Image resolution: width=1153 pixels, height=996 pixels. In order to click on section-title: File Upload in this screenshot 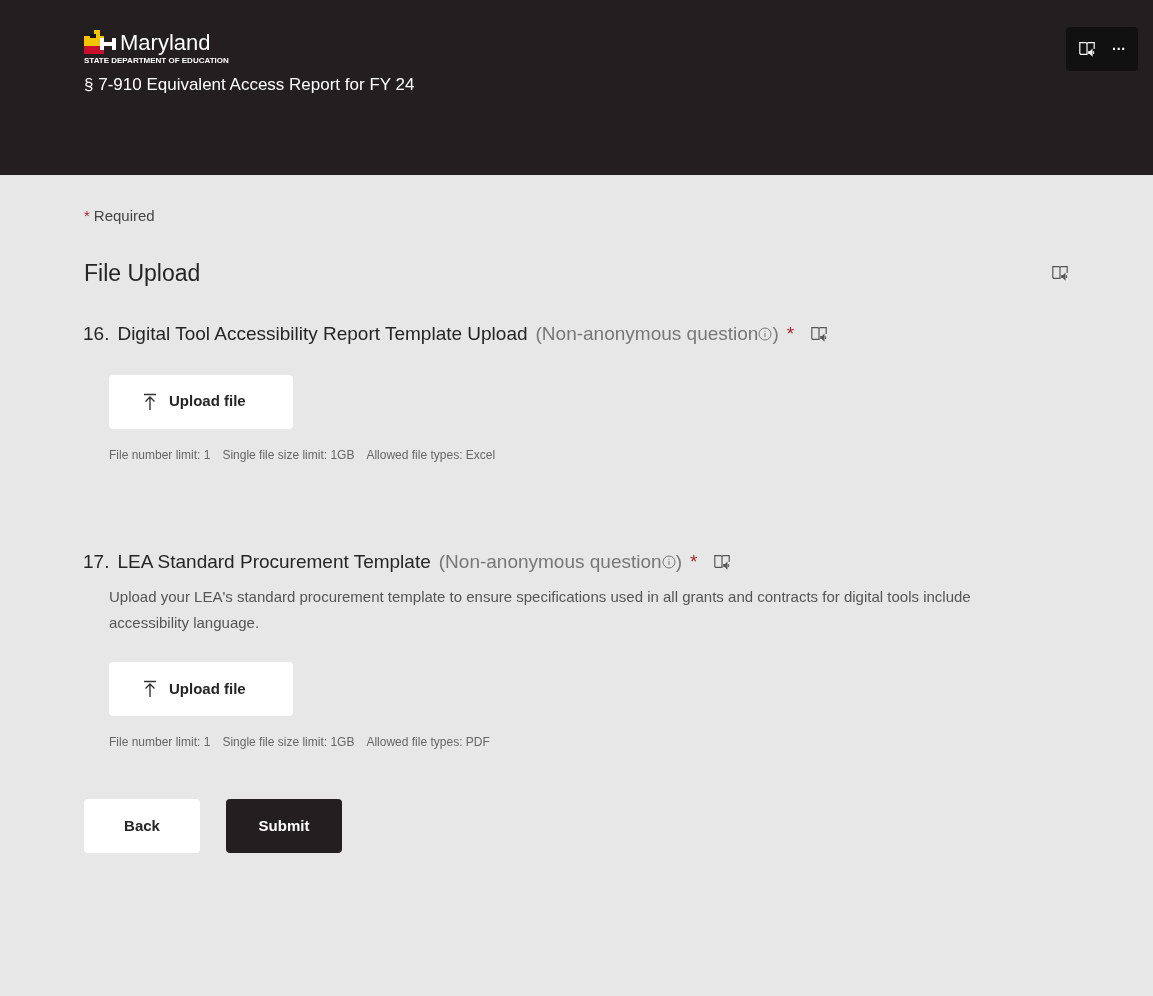, I will do `click(142, 273)`.